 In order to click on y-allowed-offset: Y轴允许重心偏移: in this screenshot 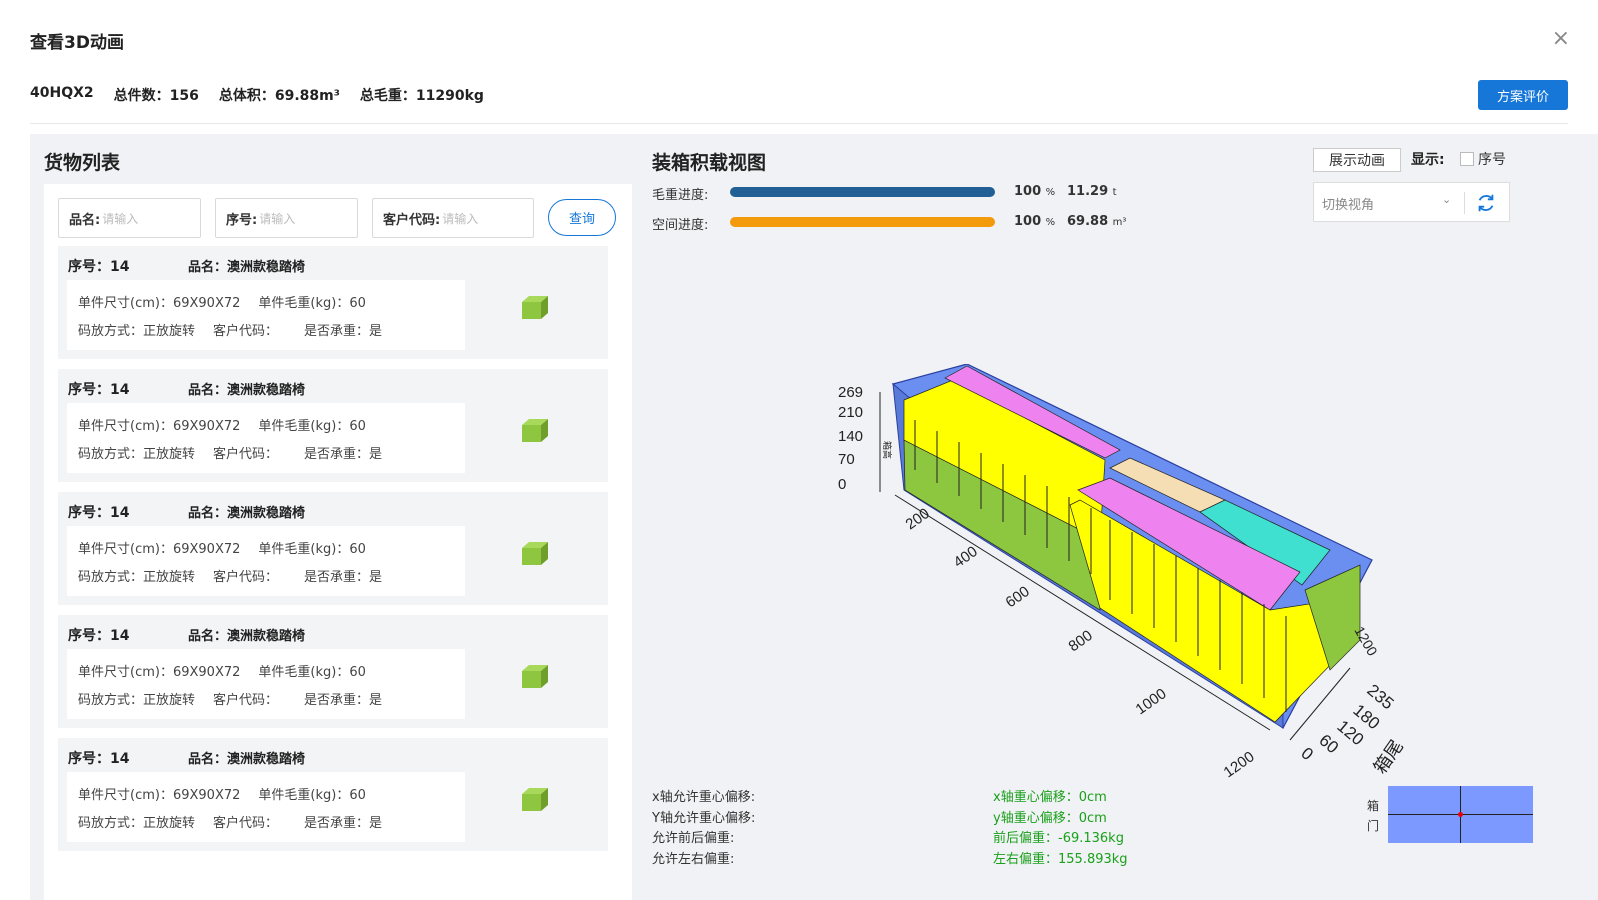, I will do `click(704, 818)`.